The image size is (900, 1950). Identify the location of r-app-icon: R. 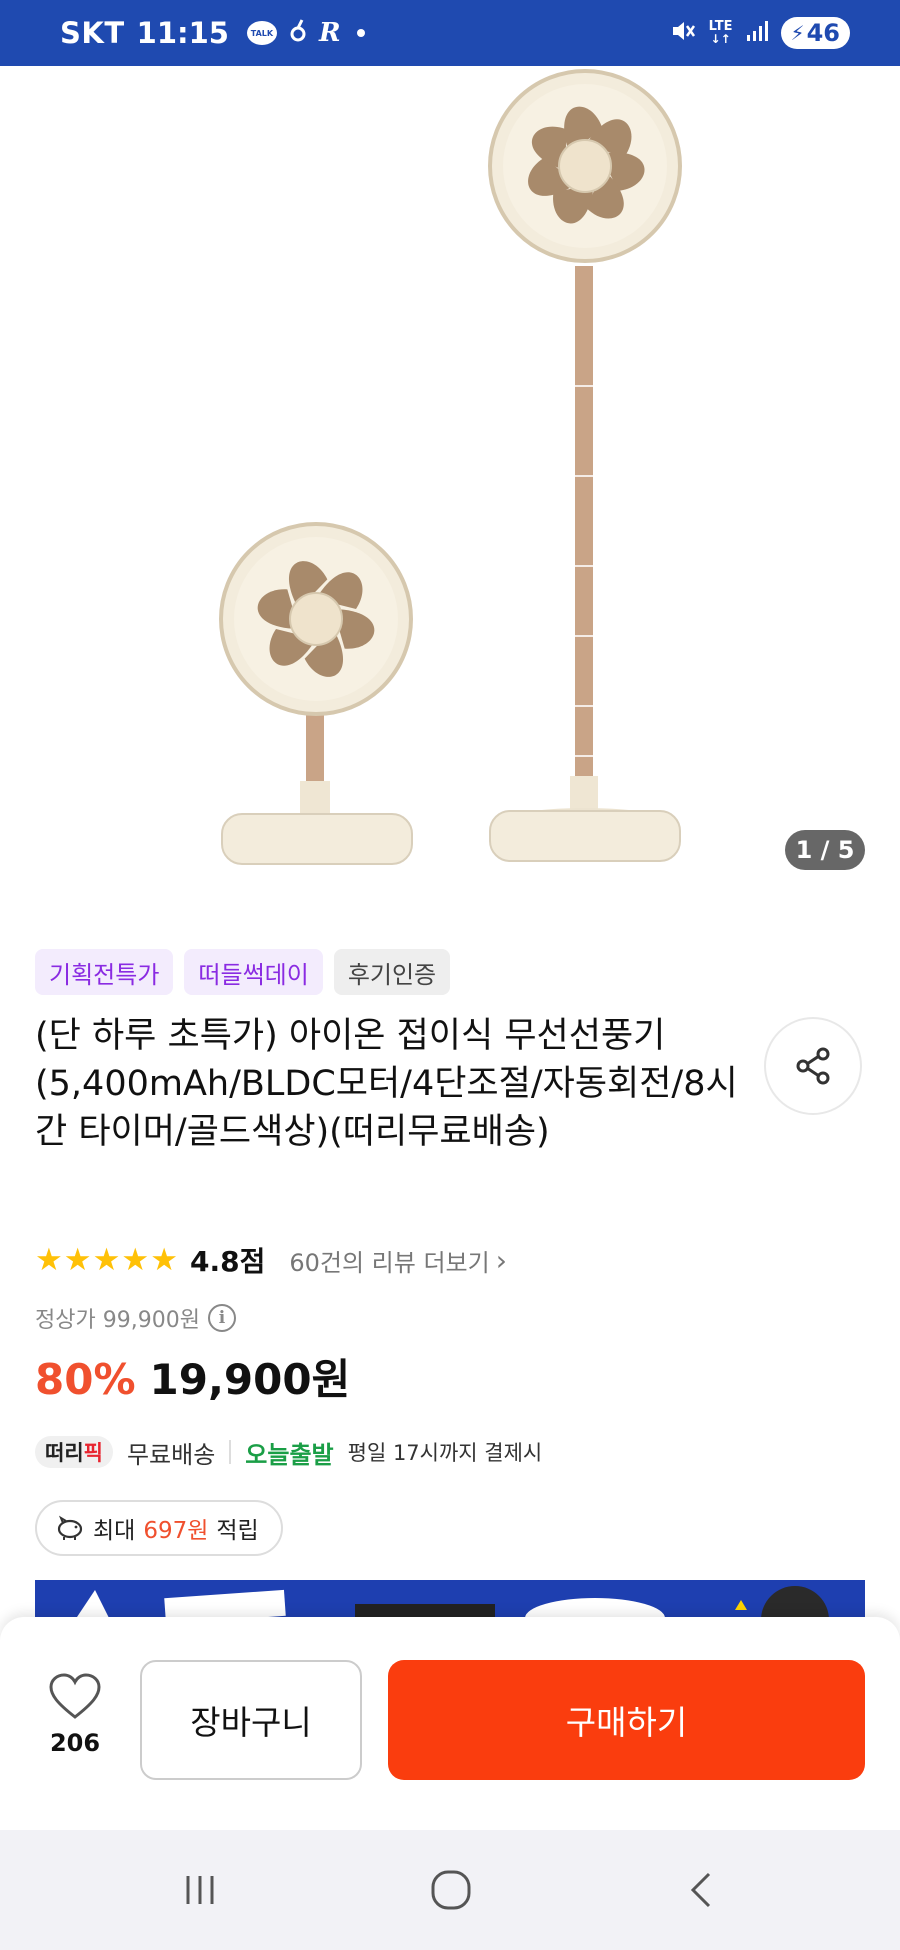
(329, 33).